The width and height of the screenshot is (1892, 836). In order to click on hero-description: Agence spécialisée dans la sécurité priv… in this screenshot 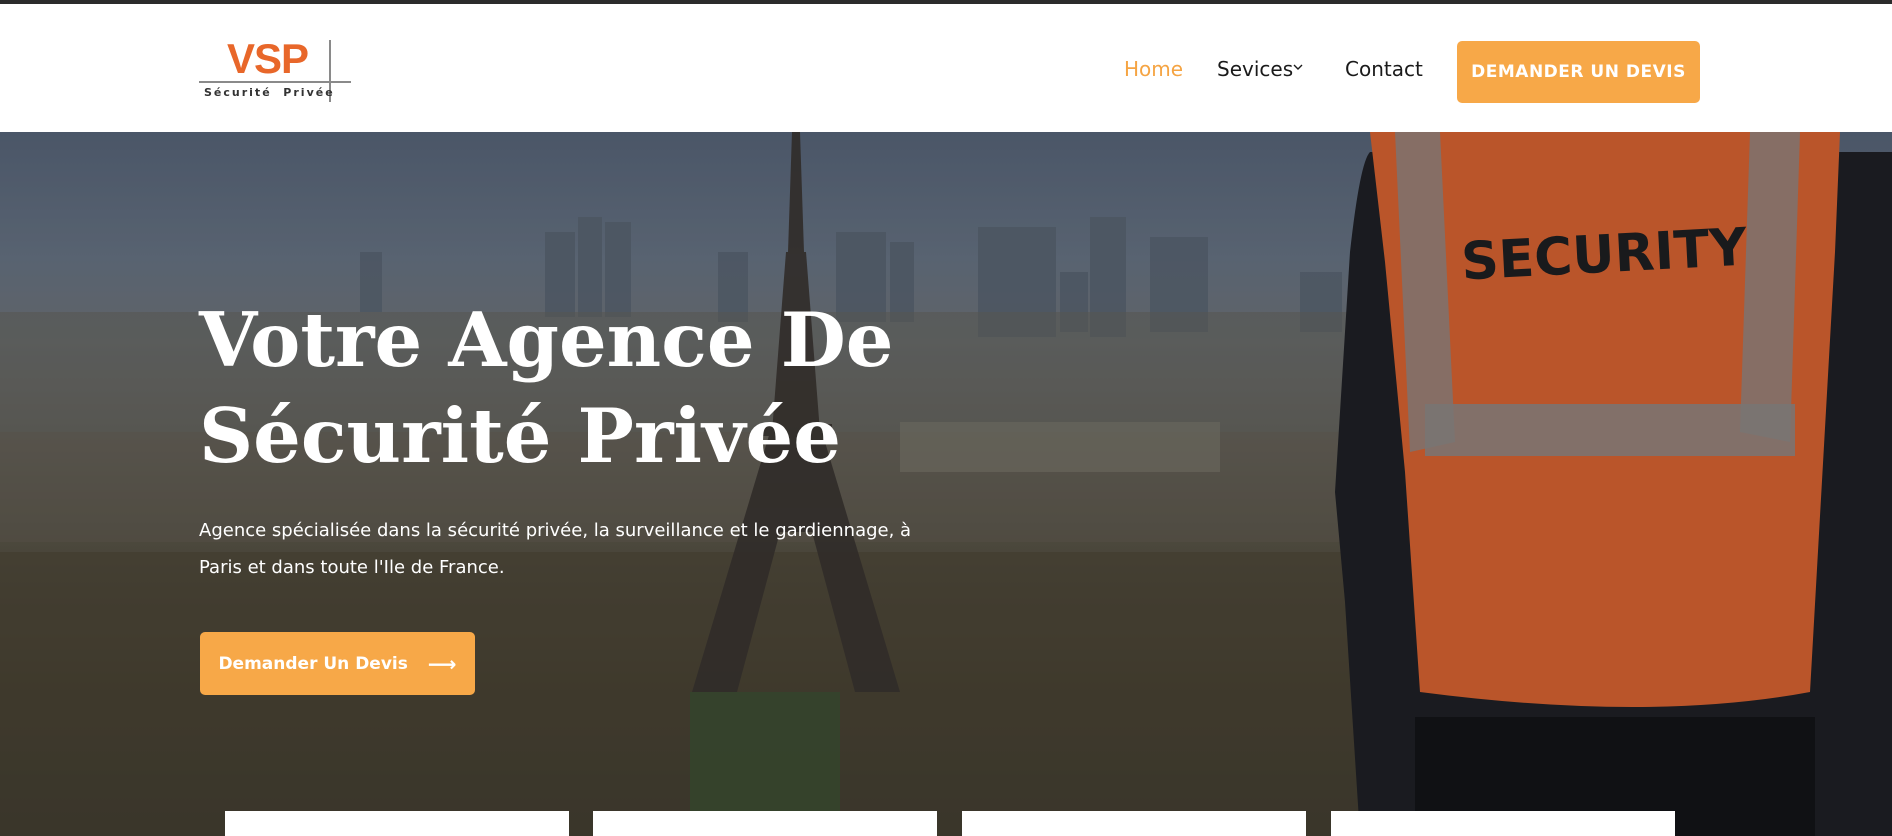, I will do `click(555, 549)`.